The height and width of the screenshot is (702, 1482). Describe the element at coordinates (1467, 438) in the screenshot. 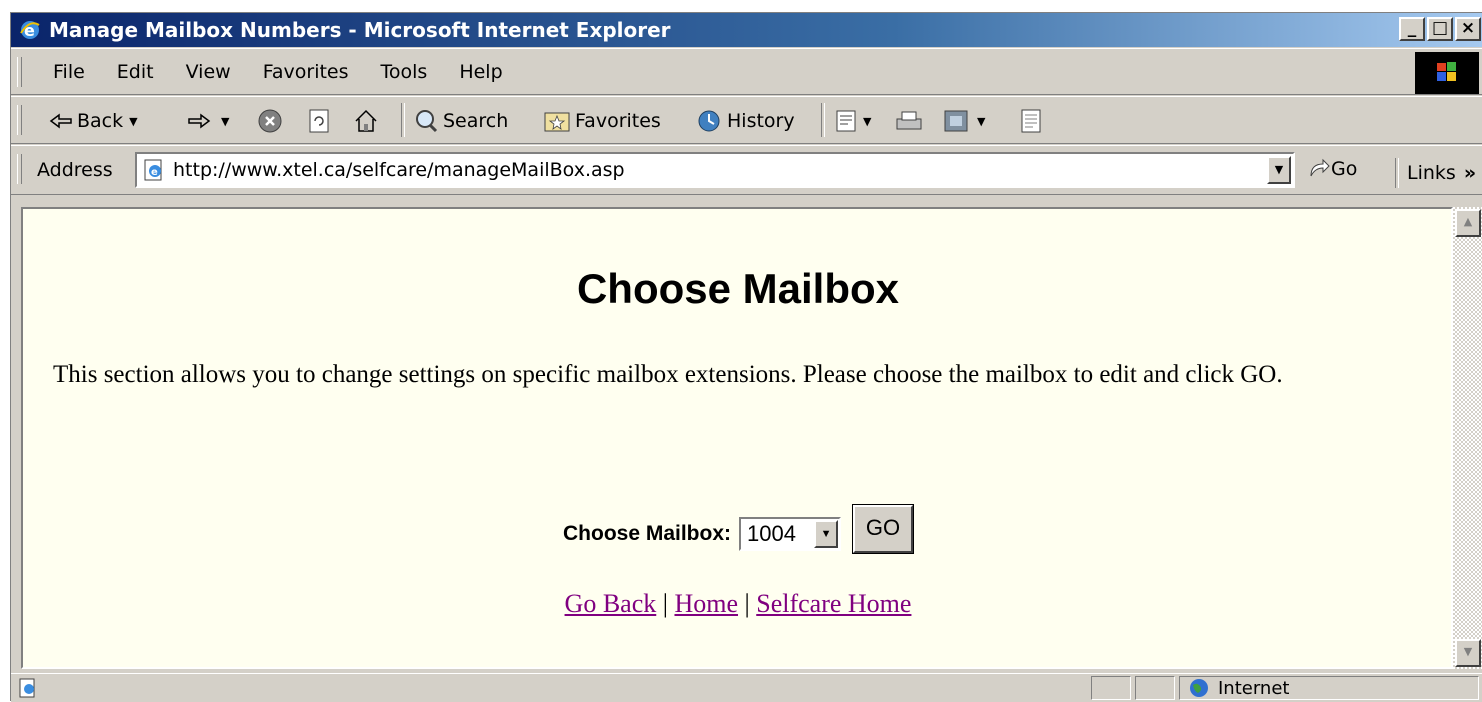

I see `vertical-scrollbar: ▲ ▼` at that location.